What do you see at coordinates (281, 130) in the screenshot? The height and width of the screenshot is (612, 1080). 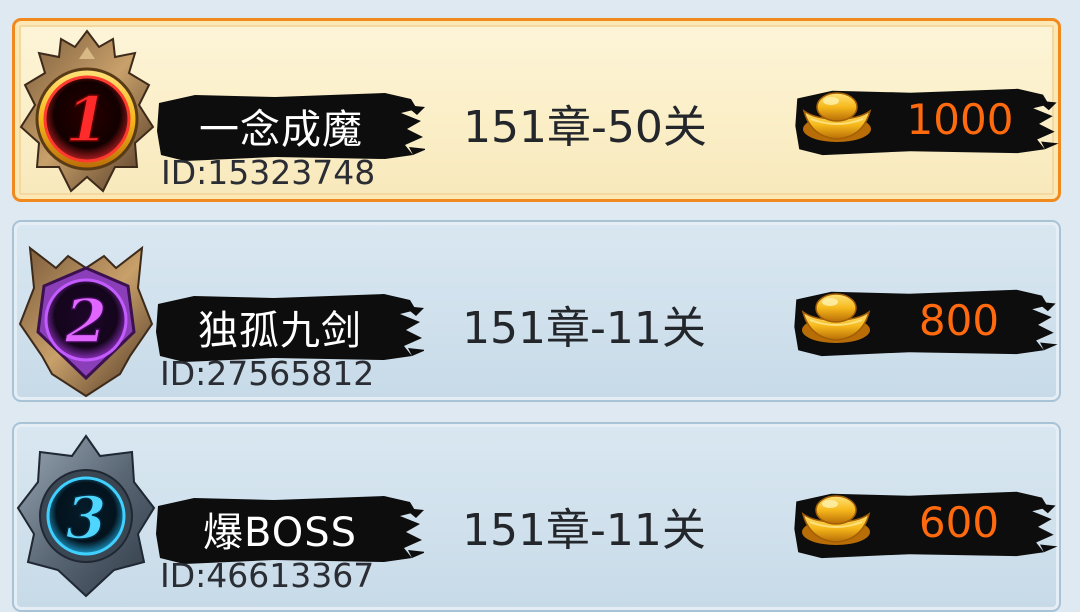 I see `player-name: 一念成魔` at bounding box center [281, 130].